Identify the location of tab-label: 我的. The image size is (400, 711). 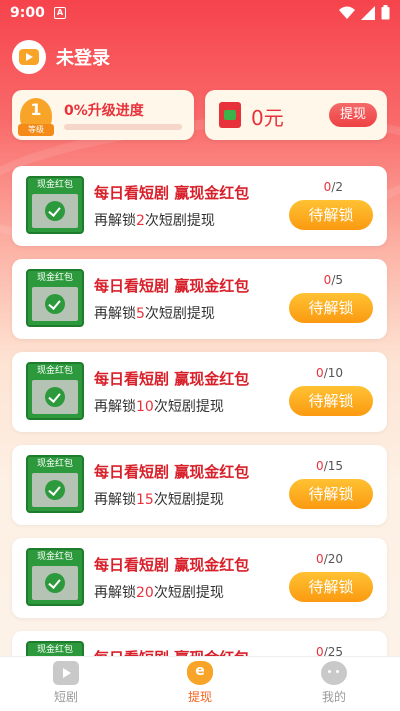
(333, 697).